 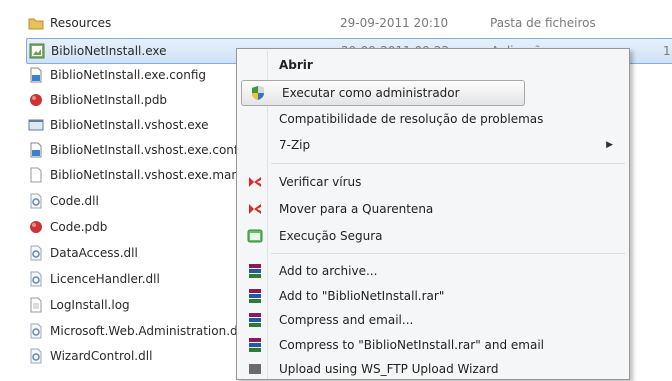 I want to click on menu-item-label: 7-Zip, so click(x=295, y=145).